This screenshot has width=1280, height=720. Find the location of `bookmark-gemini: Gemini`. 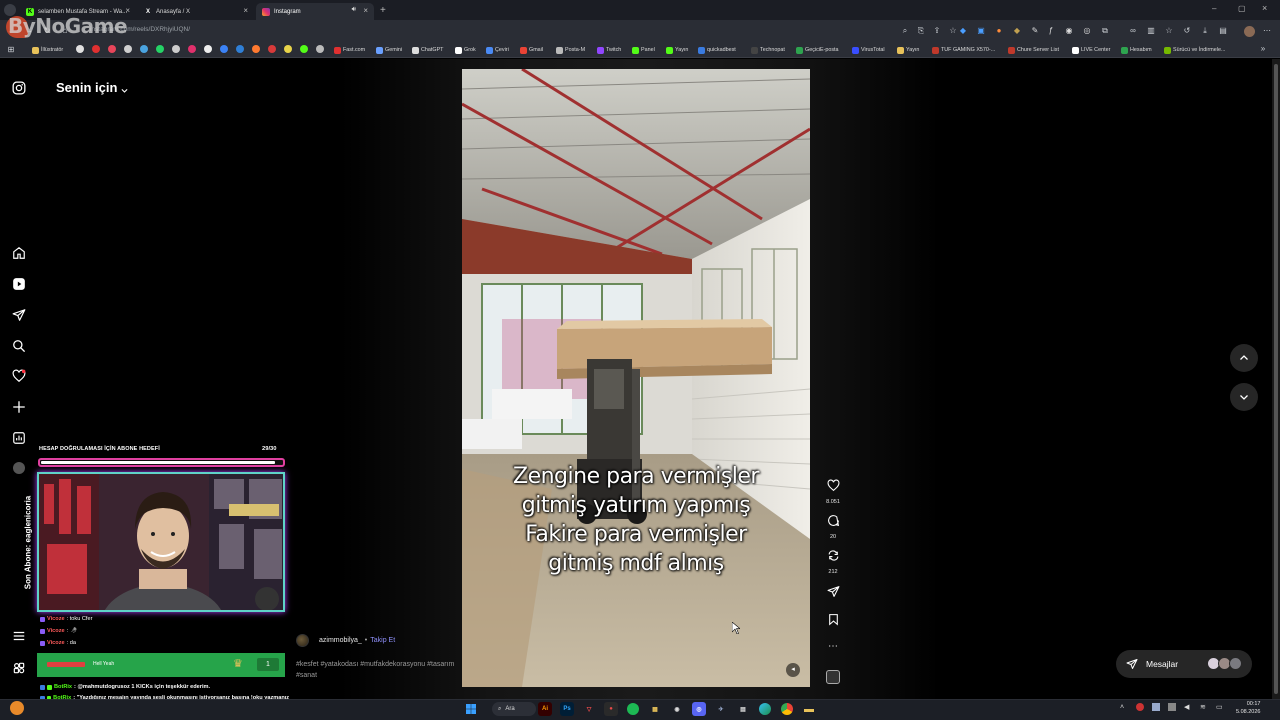

bookmark-gemini: Gemini is located at coordinates (389, 50).